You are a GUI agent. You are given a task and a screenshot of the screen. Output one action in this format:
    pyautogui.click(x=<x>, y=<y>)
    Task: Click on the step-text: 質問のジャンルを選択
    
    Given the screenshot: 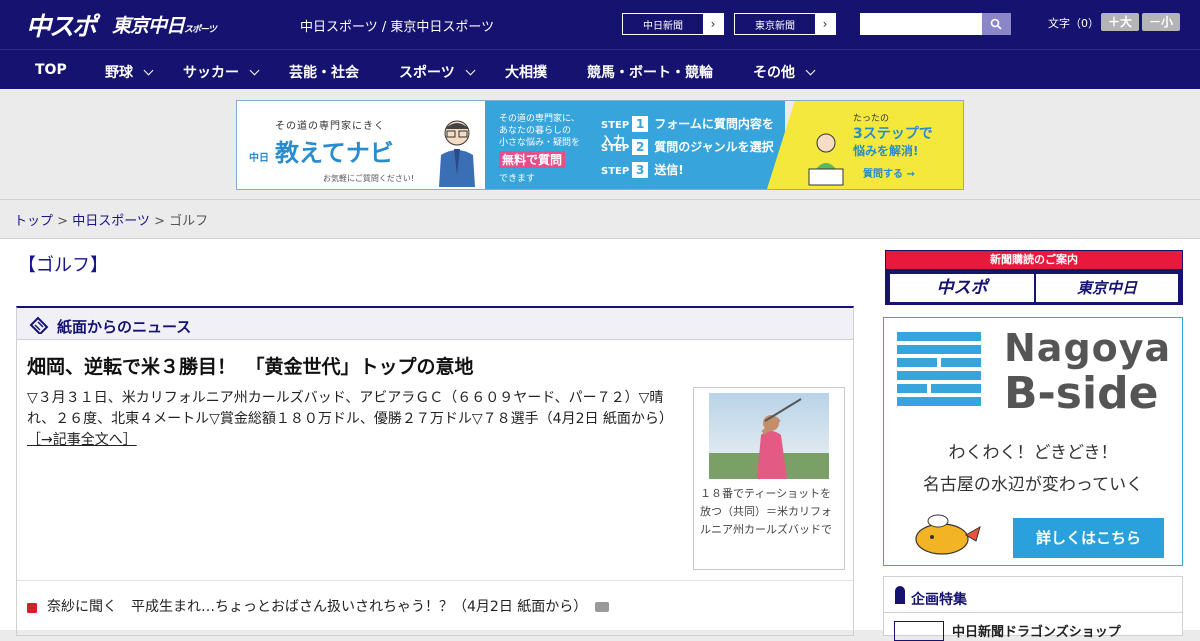 What is the action you would take?
    pyautogui.click(x=714, y=147)
    